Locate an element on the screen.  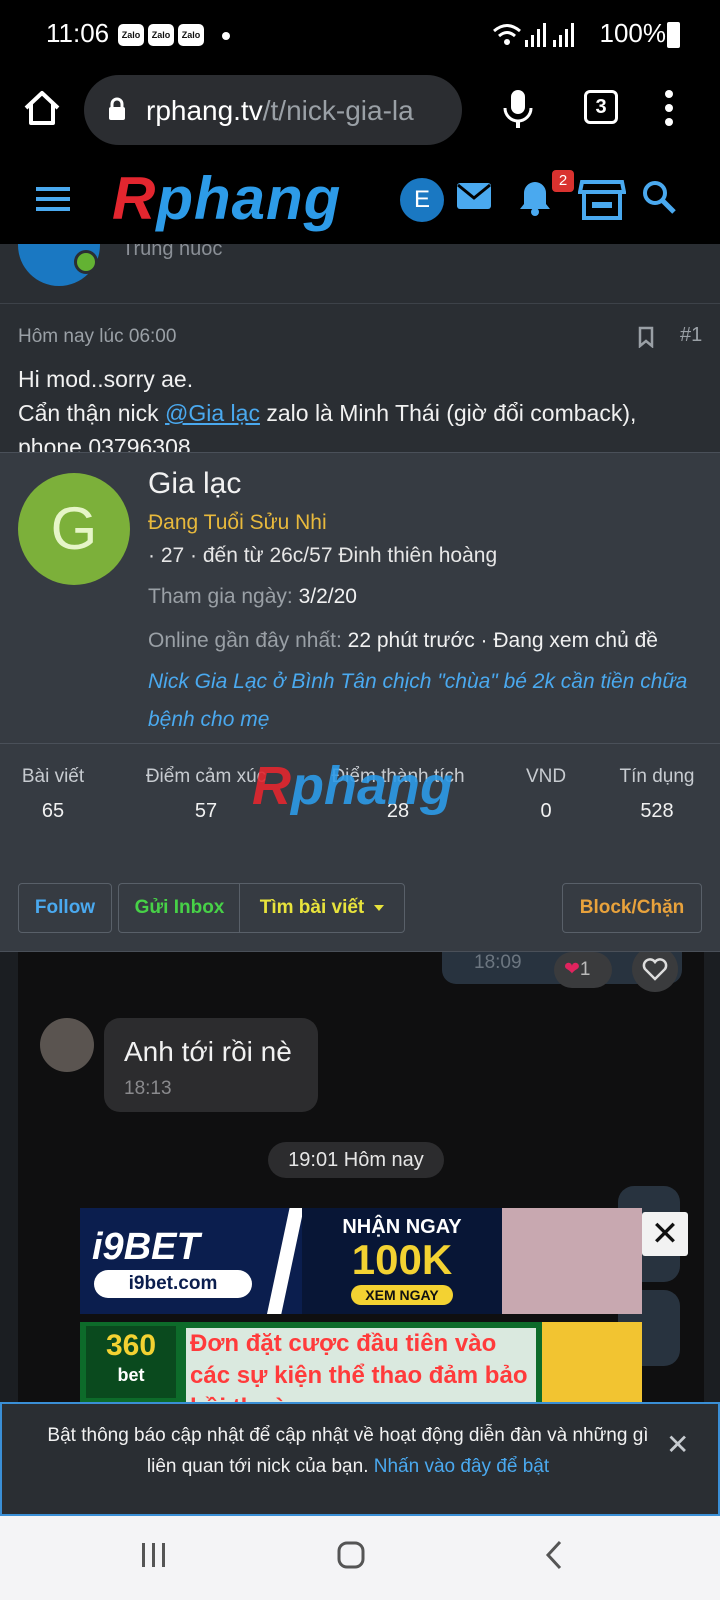
more-options-icon is located at coordinates (669, 108).